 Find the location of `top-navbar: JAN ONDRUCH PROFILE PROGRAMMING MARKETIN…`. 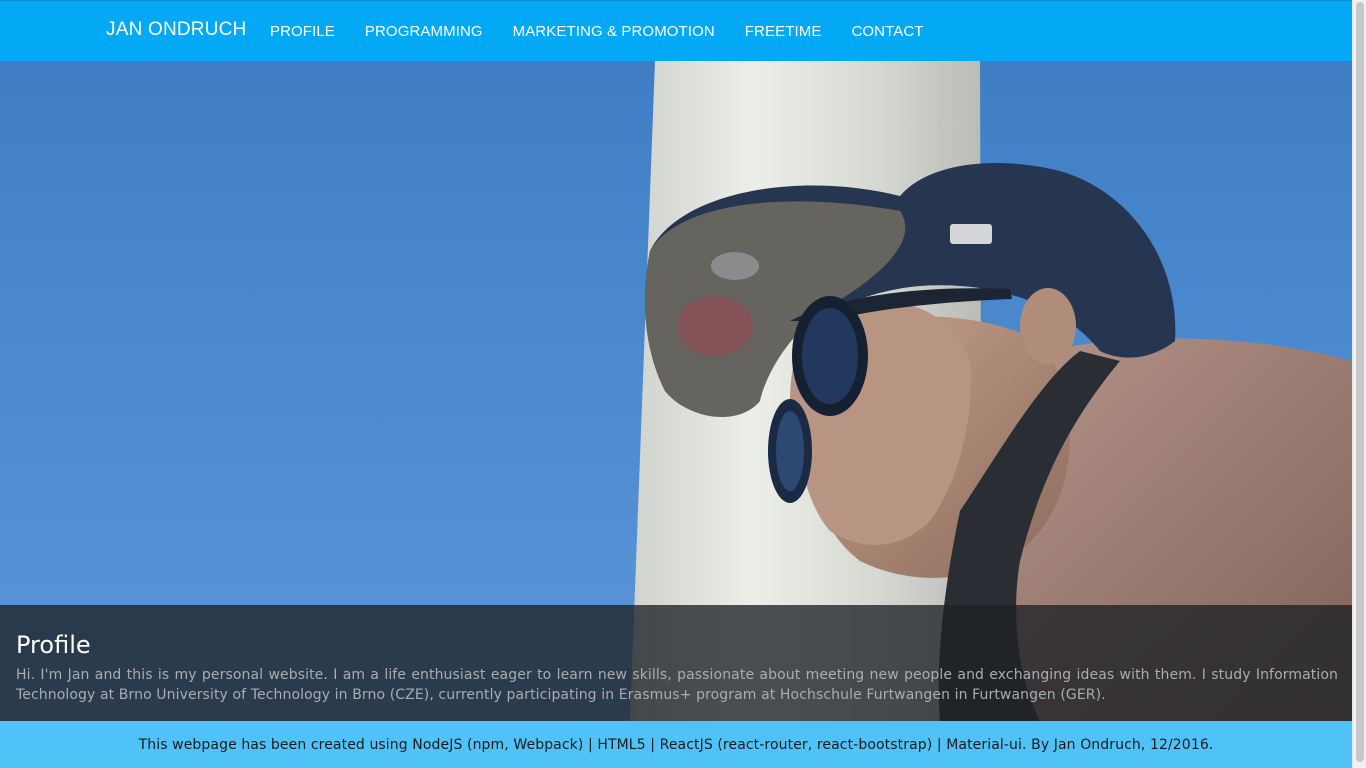

top-navbar: JAN ONDRUCH PROFILE PROGRAMMING MARKETIN… is located at coordinates (676, 30).